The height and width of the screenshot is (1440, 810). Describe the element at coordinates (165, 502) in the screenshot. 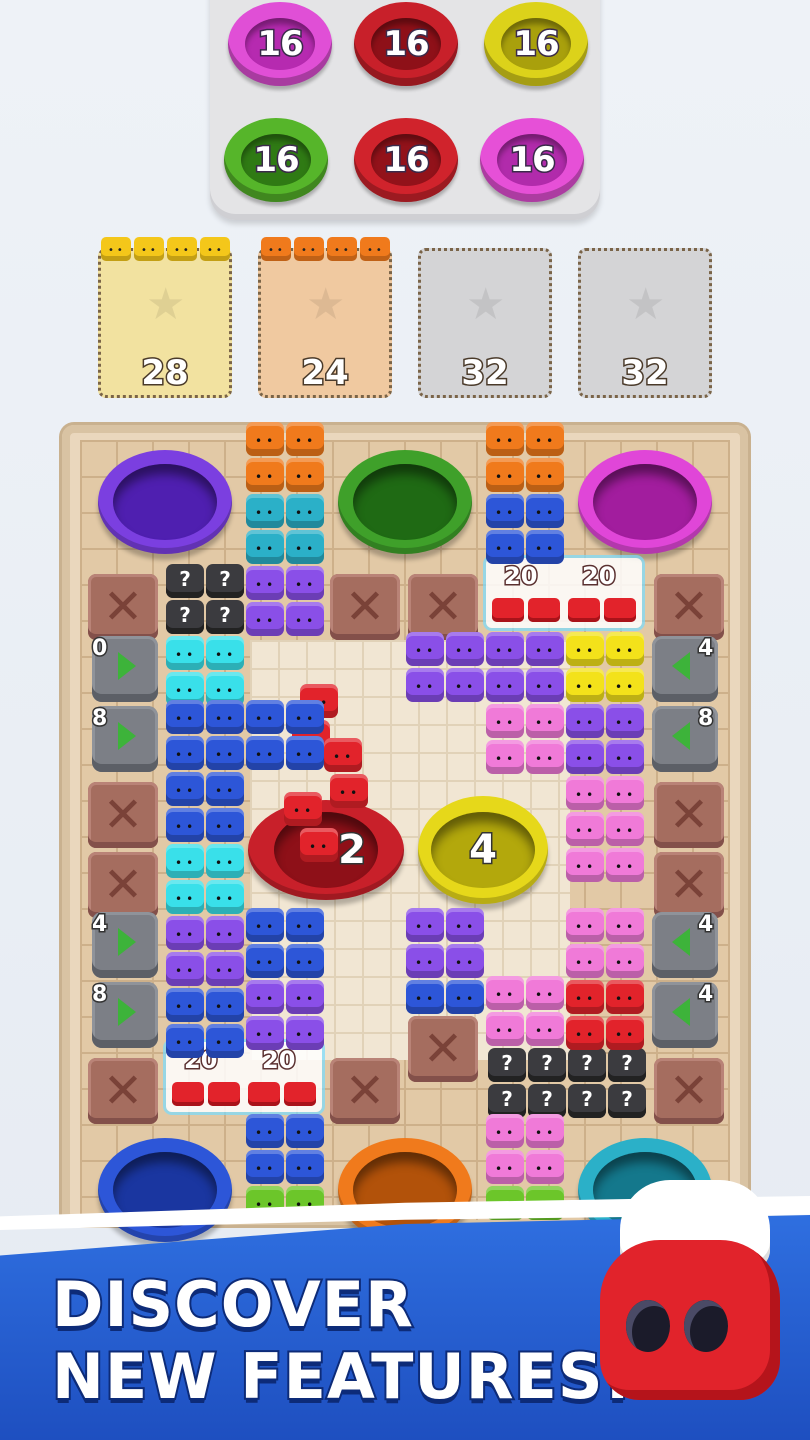

I see `purple-pit` at that location.